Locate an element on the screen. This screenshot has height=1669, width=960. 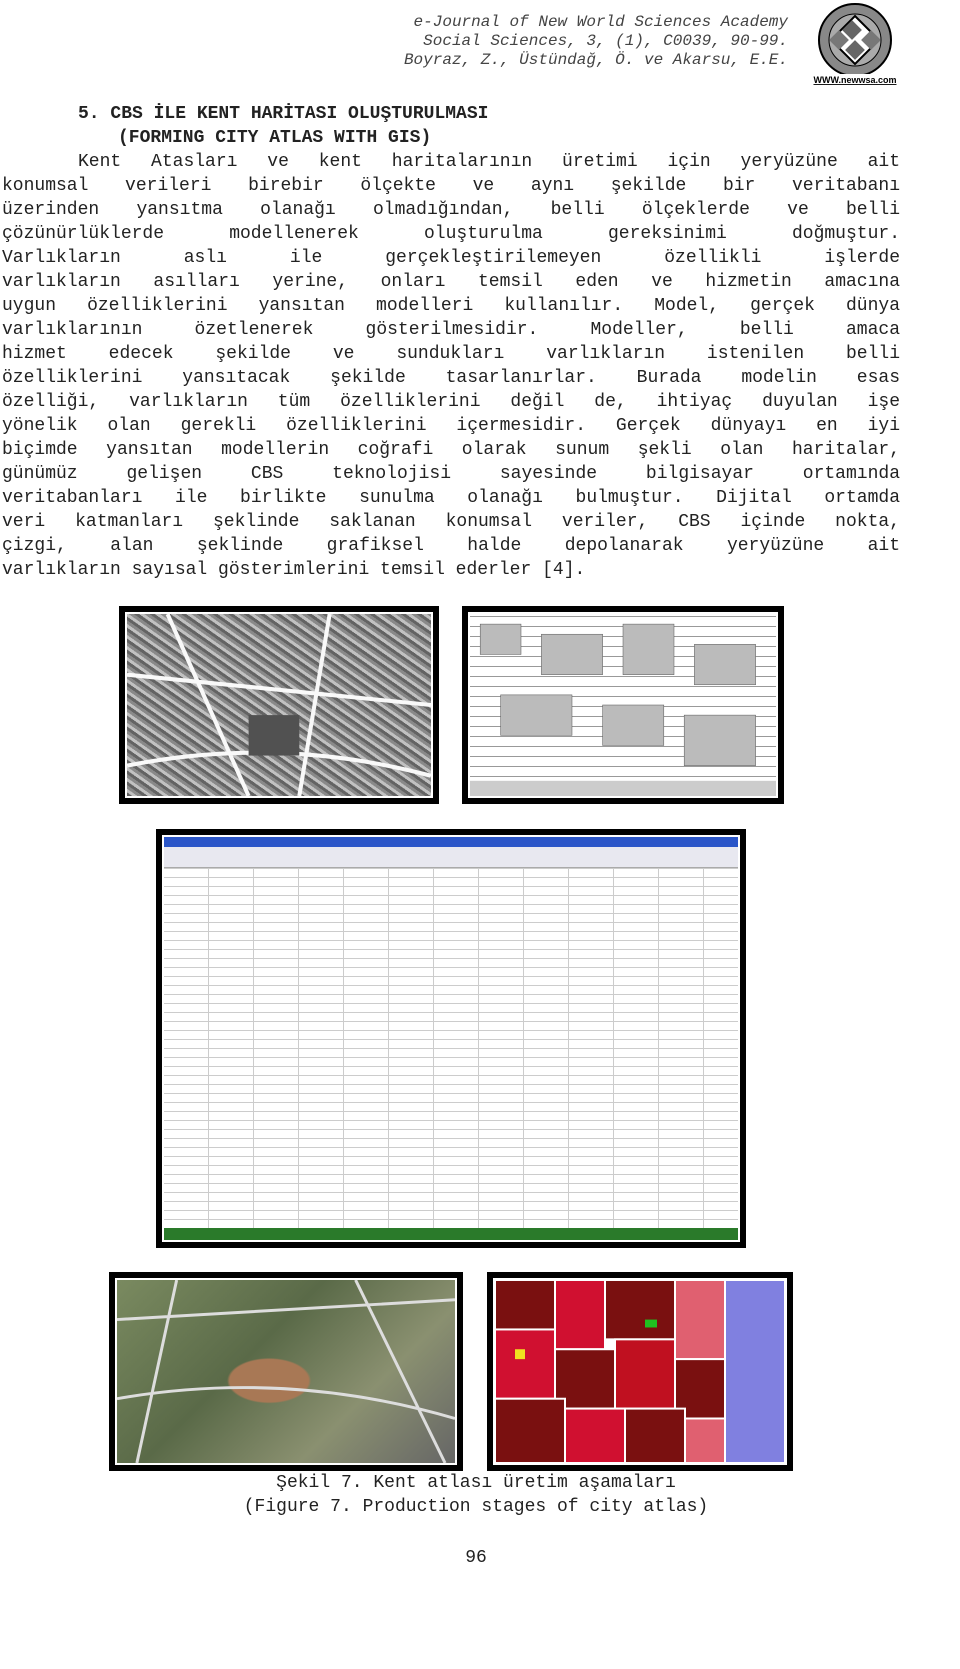
vector-map-parcels is located at coordinates (623, 705).